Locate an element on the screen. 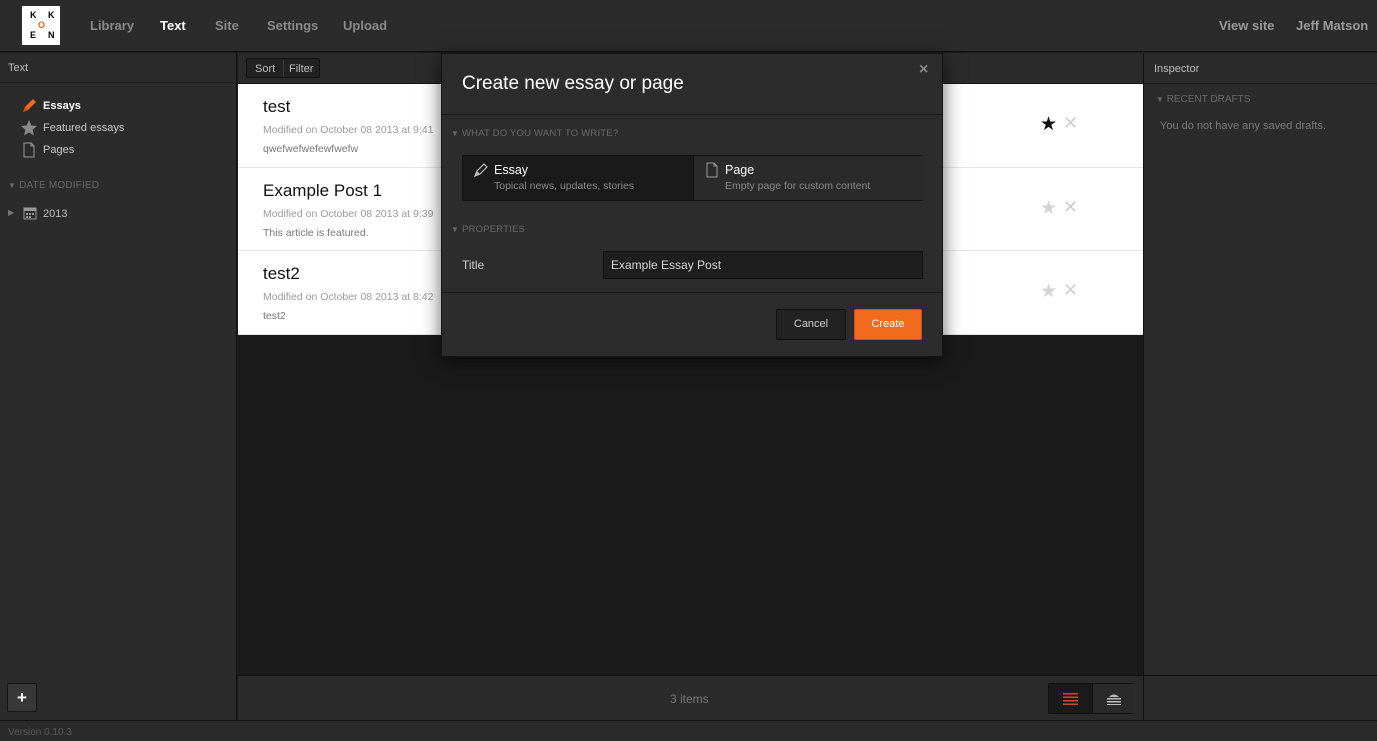 The image size is (1377, 741). sidebar-item-label: Featured essays is located at coordinates (84, 128).